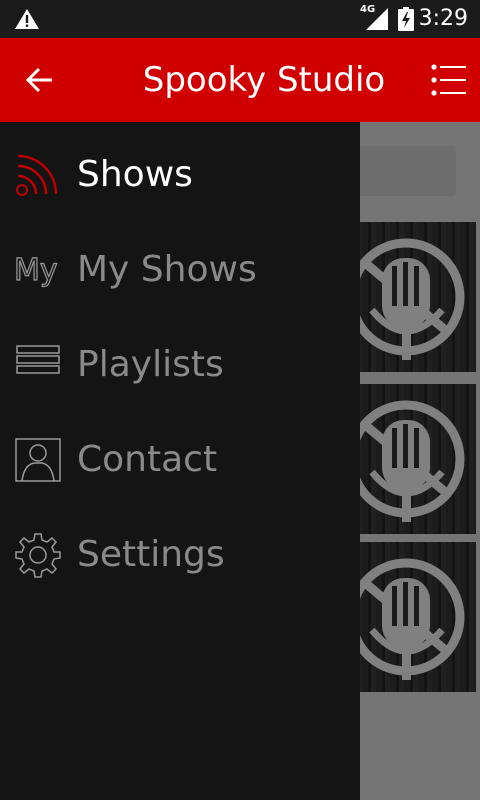 Image resolution: width=480 pixels, height=800 pixels. What do you see at coordinates (38, 460) in the screenshot?
I see `contact-person-icon` at bounding box center [38, 460].